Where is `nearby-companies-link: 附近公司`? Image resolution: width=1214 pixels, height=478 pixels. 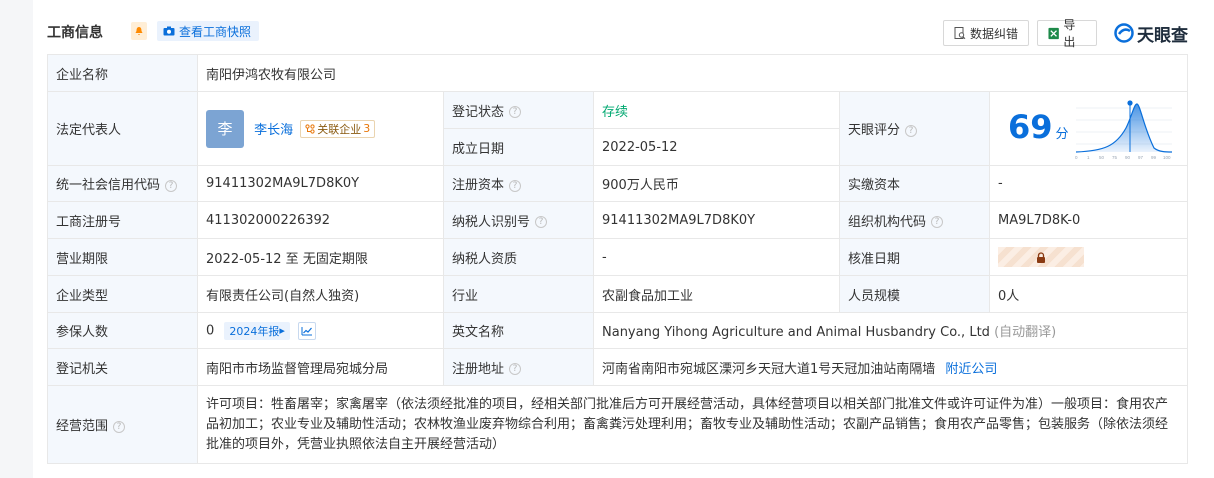 nearby-companies-link: 附近公司 is located at coordinates (971, 369).